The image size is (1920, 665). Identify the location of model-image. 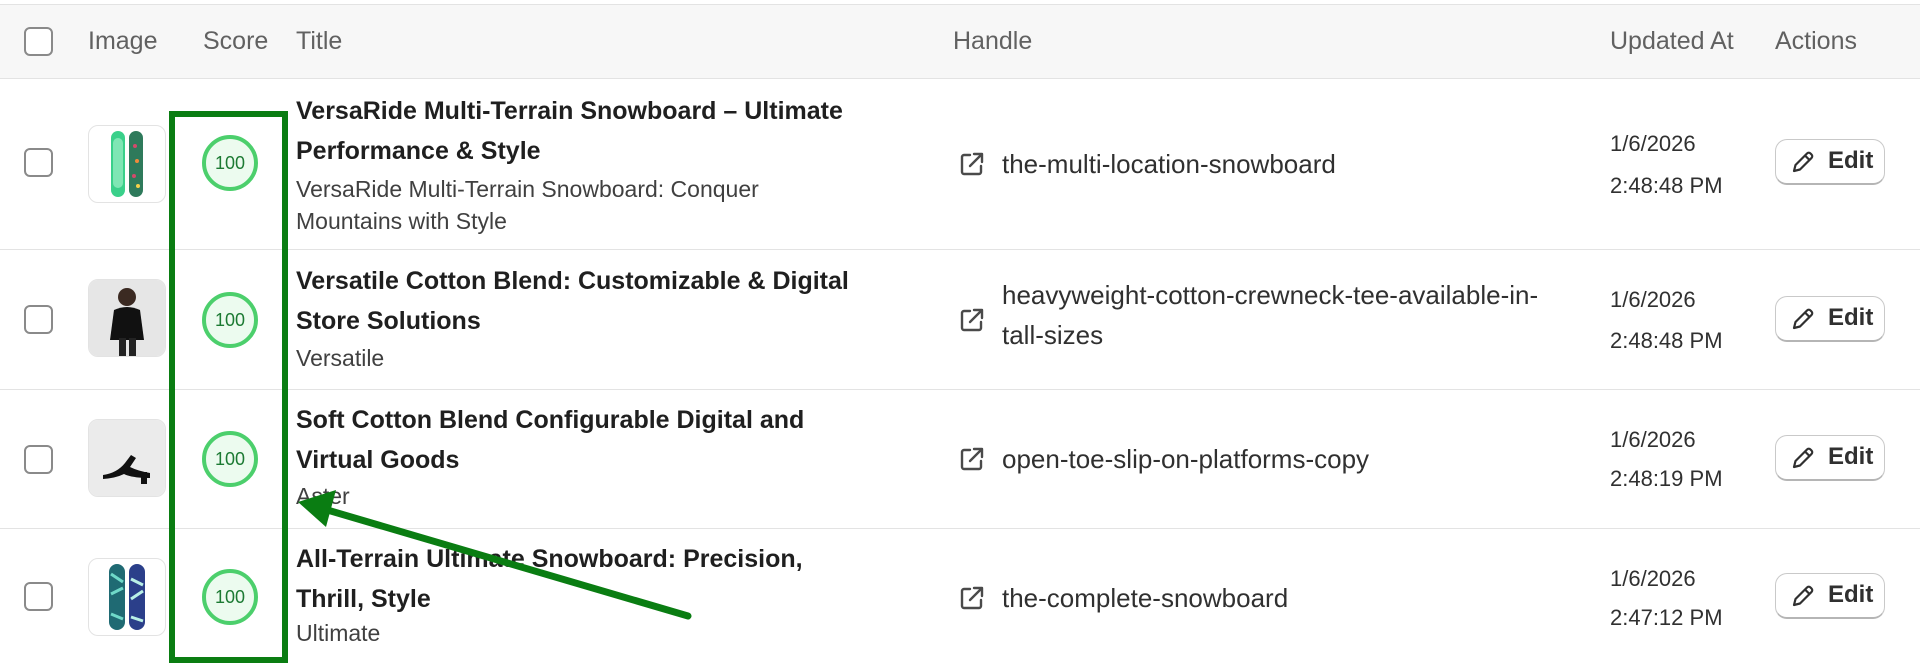
(127, 318).